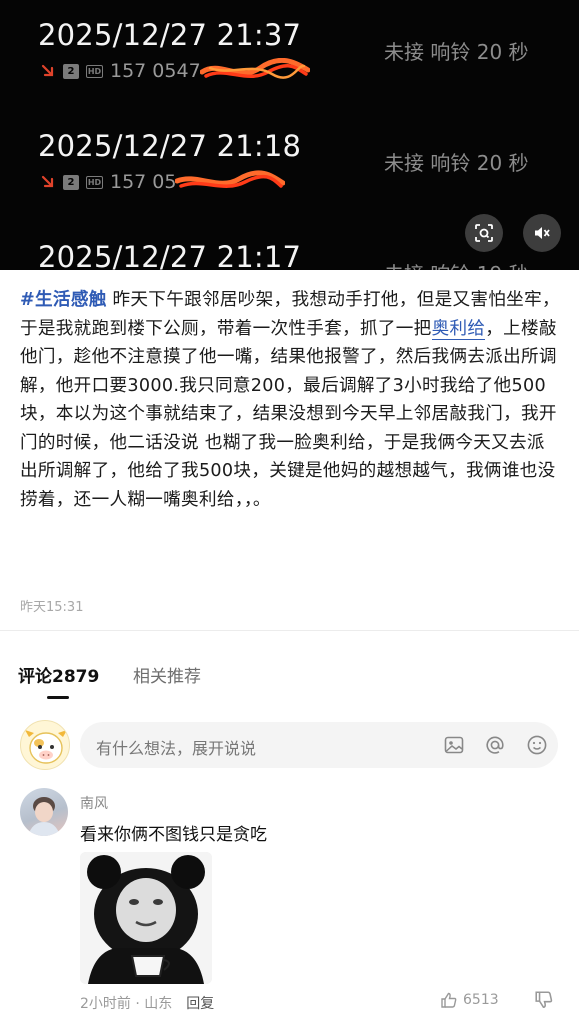 This screenshot has height=1015, width=579. What do you see at coordinates (170, 255) in the screenshot?
I see `call-datetime: 2025/12/27 21:17` at bounding box center [170, 255].